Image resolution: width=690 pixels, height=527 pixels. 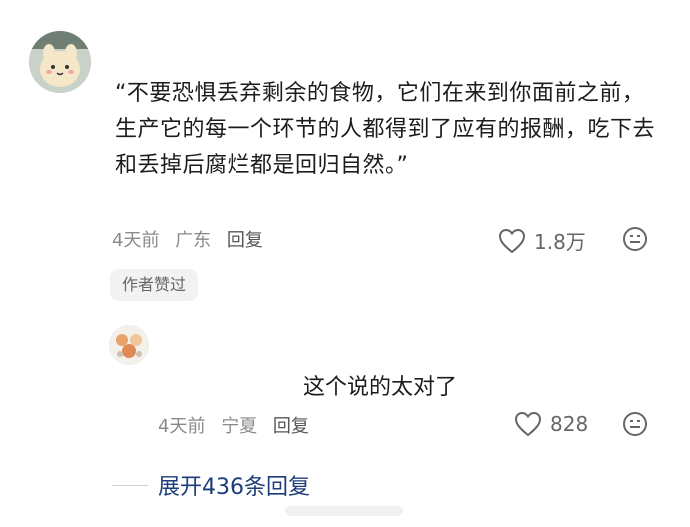 What do you see at coordinates (154, 285) in the screenshot?
I see `author-liked-badge: 作者赞过` at bounding box center [154, 285].